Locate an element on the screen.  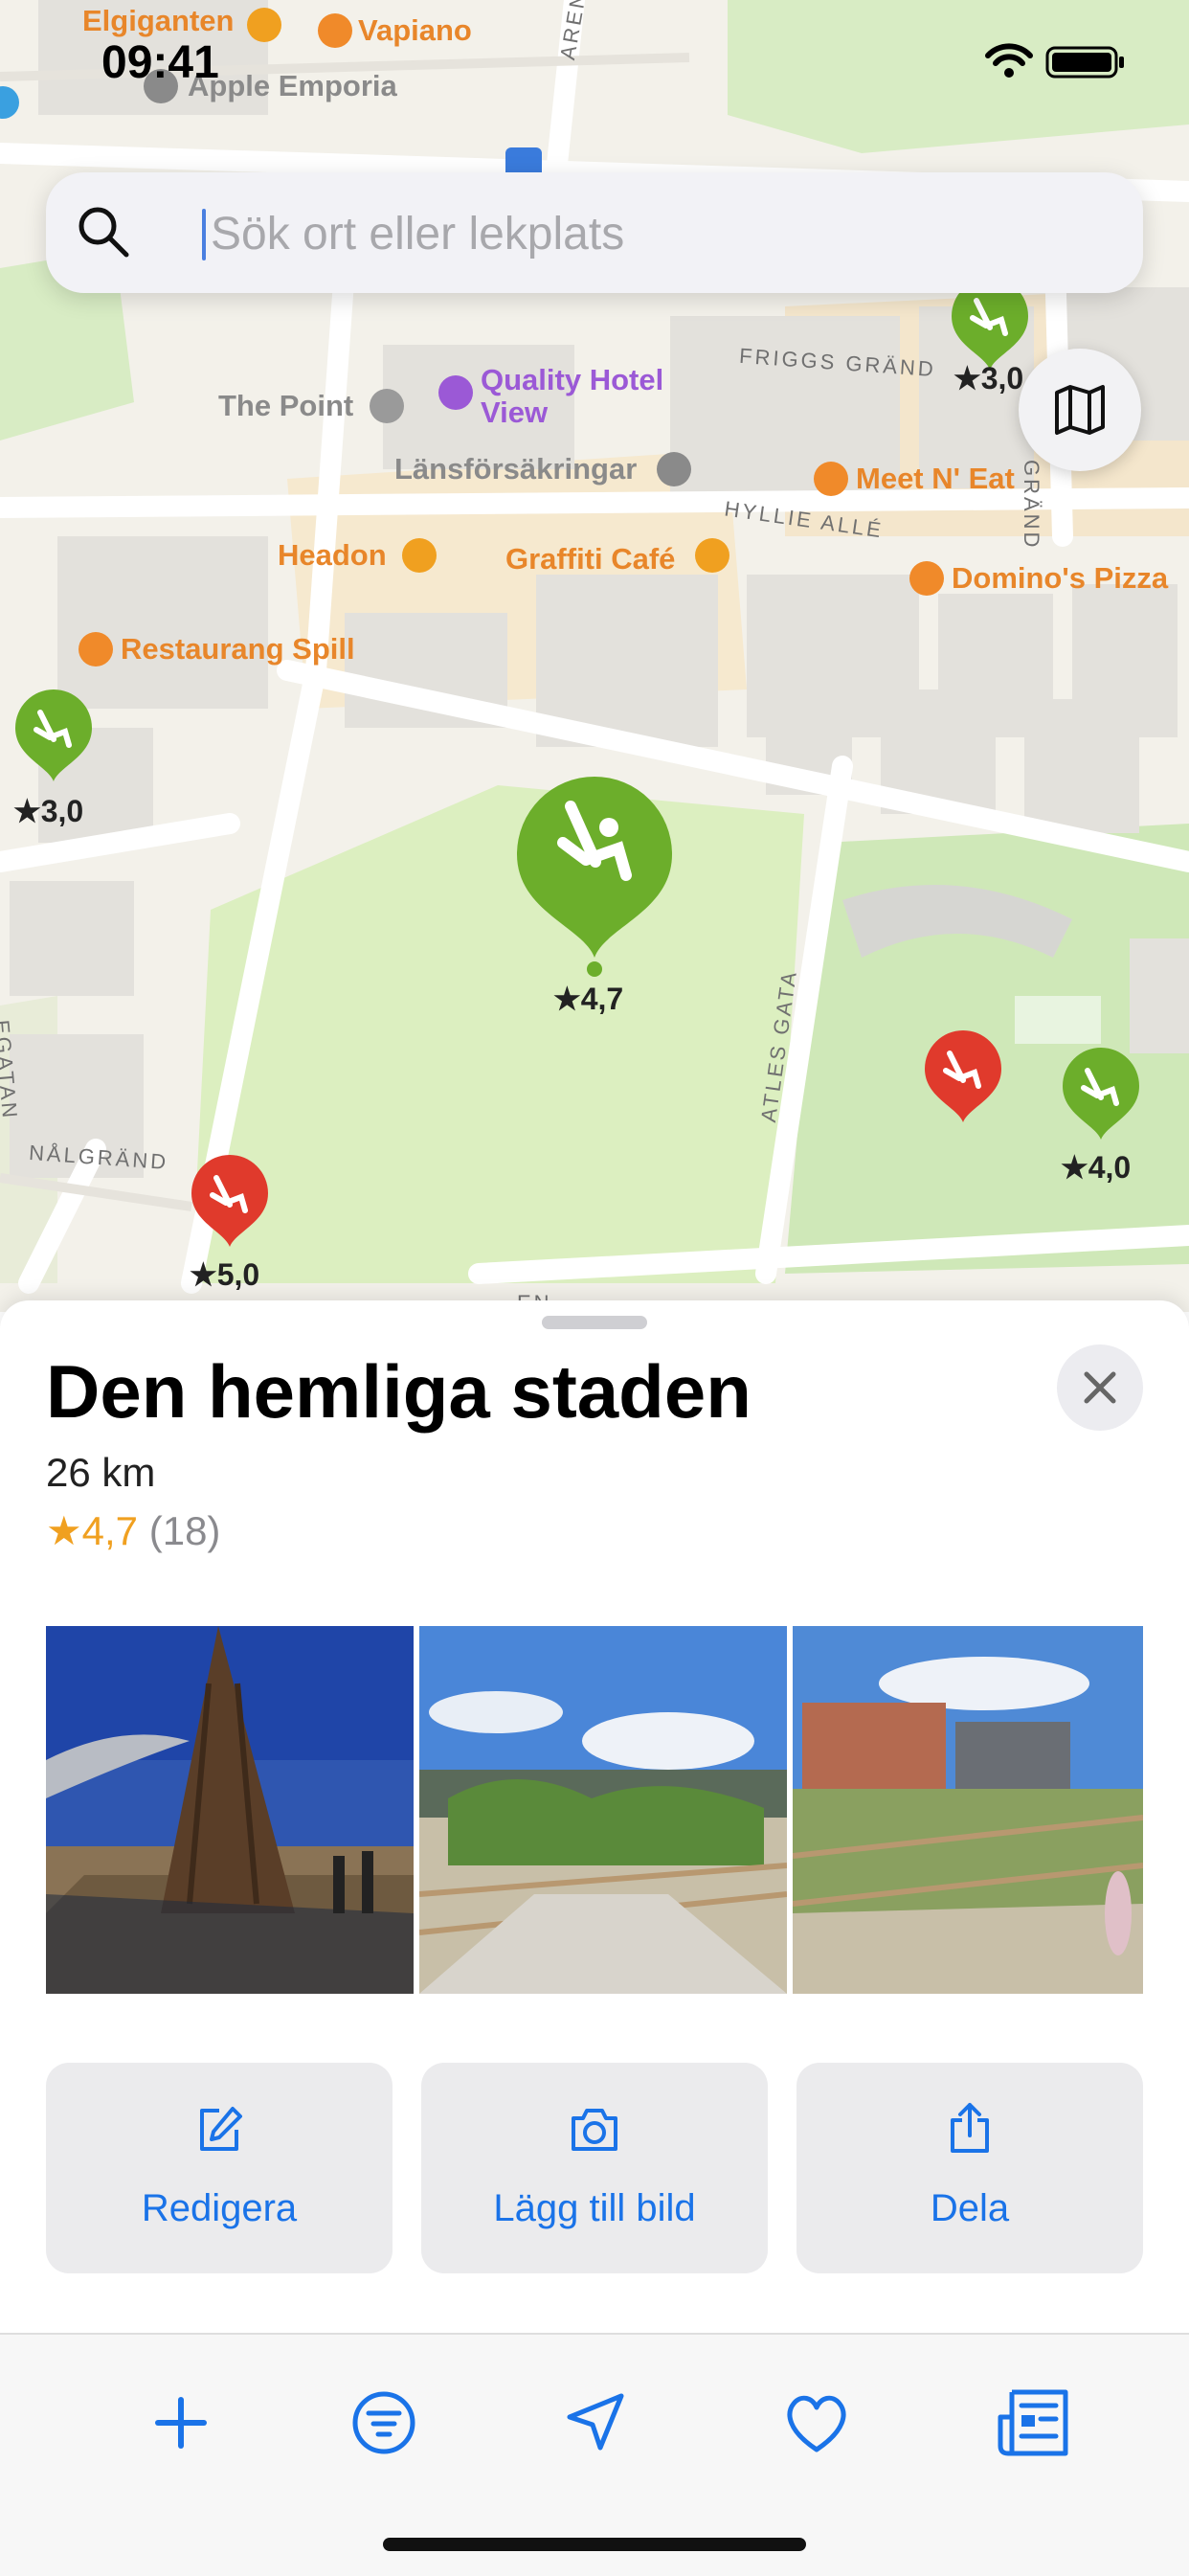
poi-apple-emporia: Apple Emporia is located at coordinates (292, 86).